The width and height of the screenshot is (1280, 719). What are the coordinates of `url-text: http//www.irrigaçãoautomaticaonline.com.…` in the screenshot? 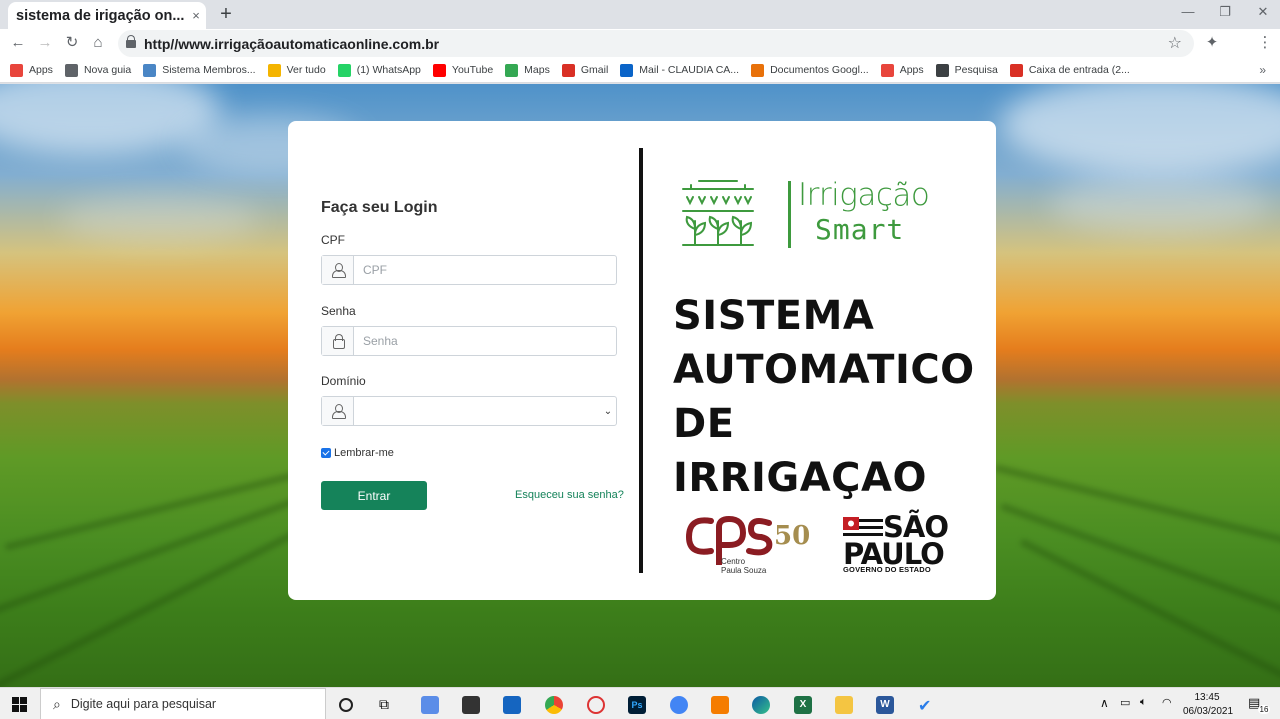 It's located at (291, 44).